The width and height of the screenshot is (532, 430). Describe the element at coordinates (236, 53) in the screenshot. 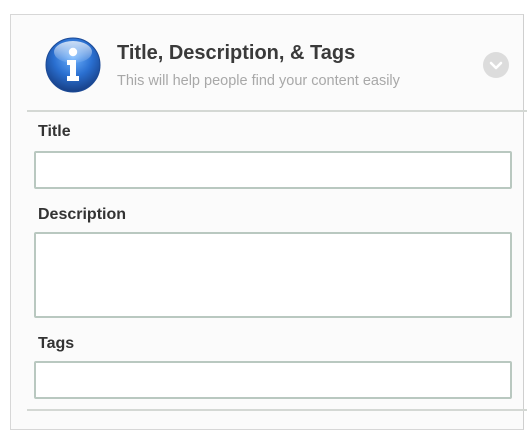

I see `panel-title: Title, Description, & Tags` at that location.